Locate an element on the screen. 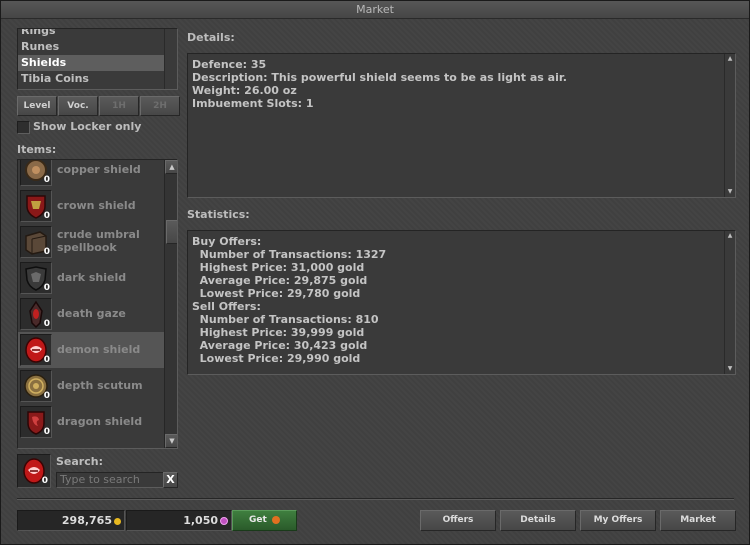  list-item: 0 dark shield is located at coordinates (97, 278).